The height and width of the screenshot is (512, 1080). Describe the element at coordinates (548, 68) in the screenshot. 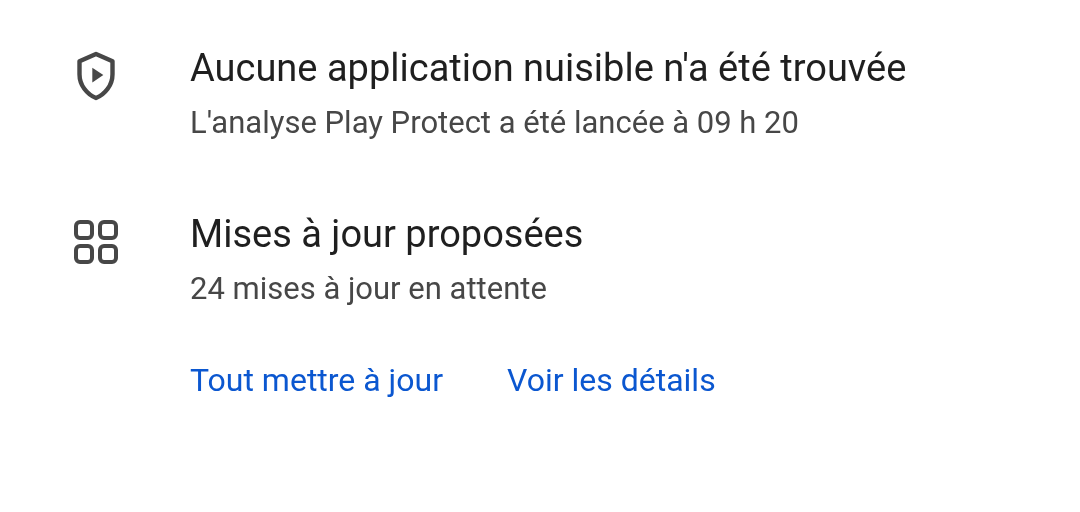

I see `item-title: Aucune application nuisible n'a été trouvée` at that location.